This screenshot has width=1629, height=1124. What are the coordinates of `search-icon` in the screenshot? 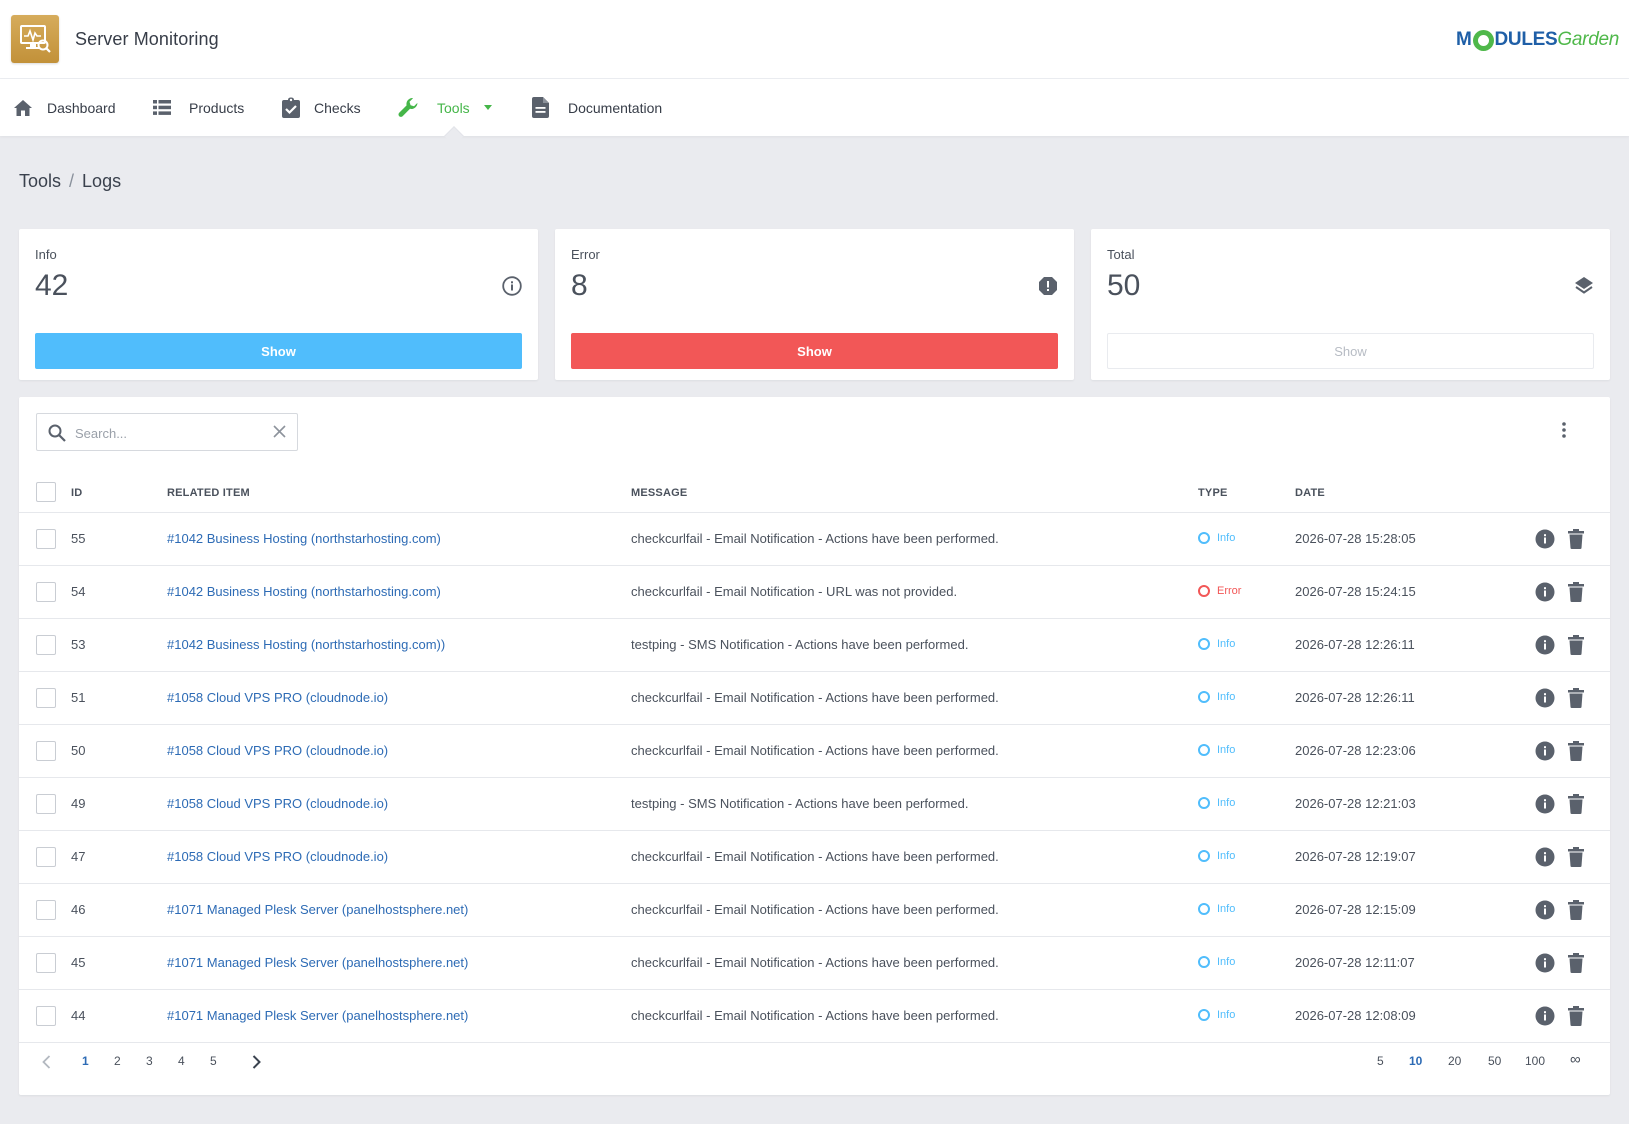 It's located at (57, 433).